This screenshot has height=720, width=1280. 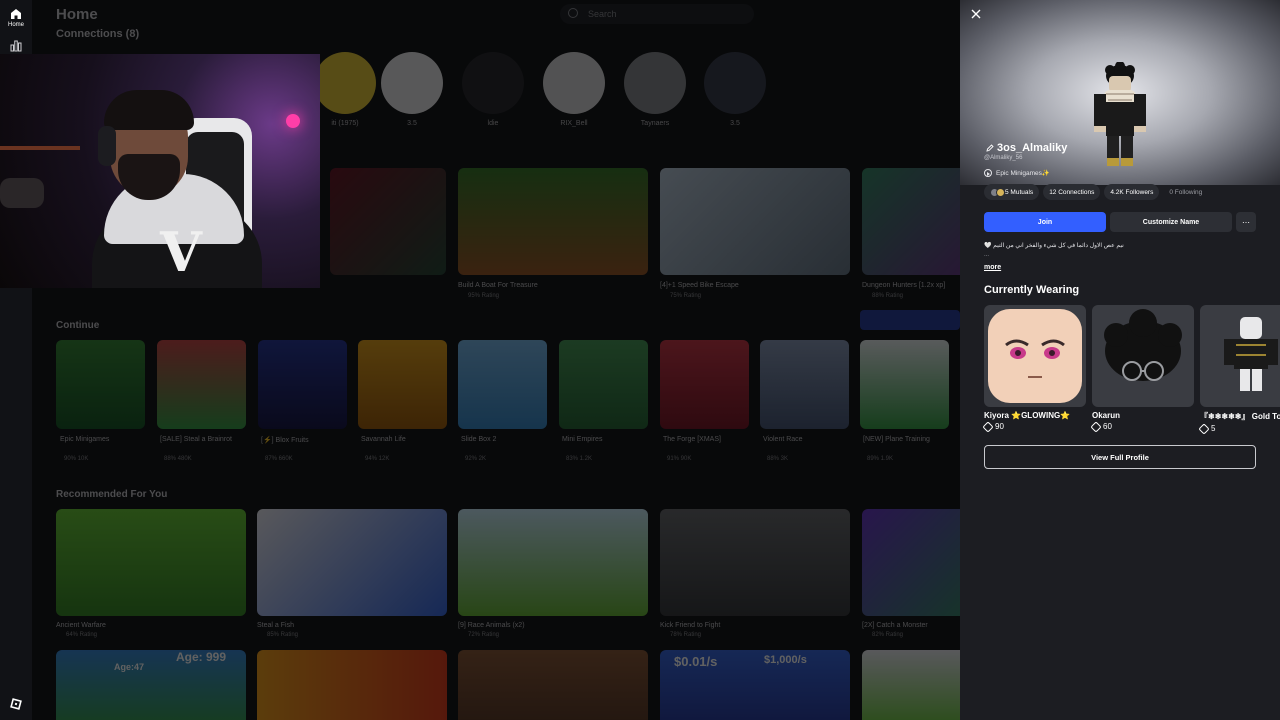 I want to click on person-hair, so click(x=149, y=110).